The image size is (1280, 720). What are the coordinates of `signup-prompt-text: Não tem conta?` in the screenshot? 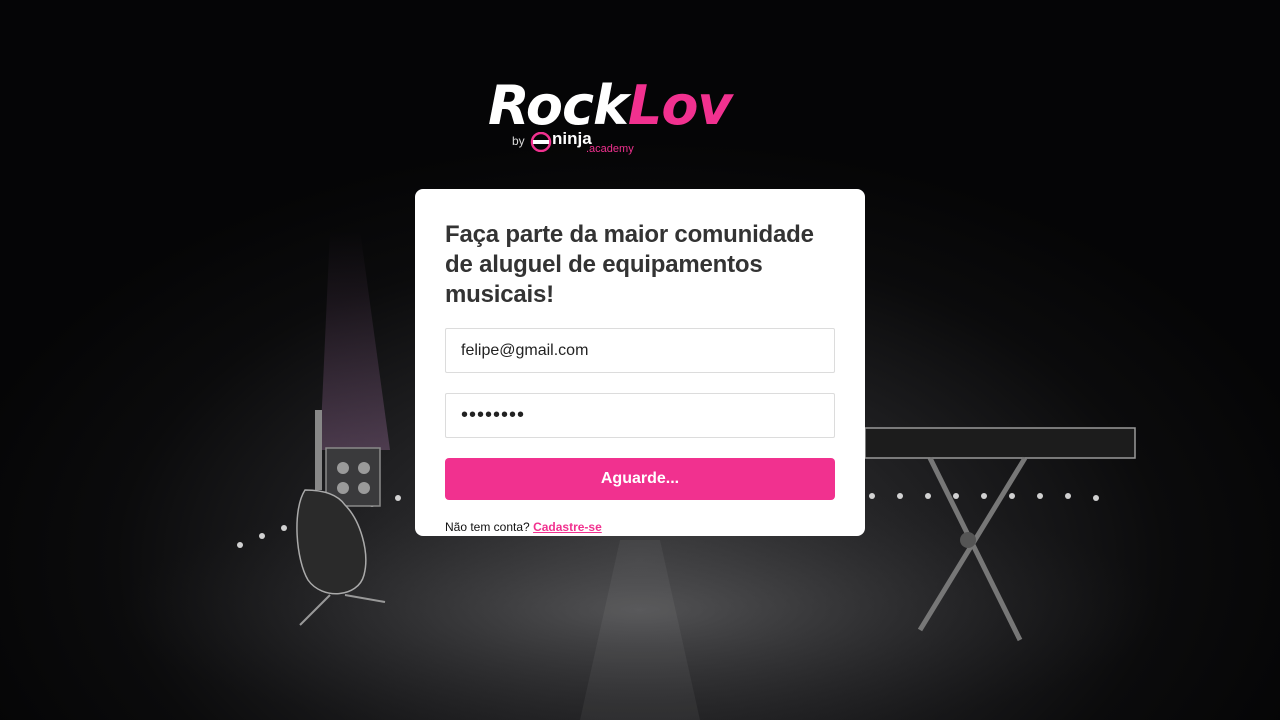 It's located at (487, 527).